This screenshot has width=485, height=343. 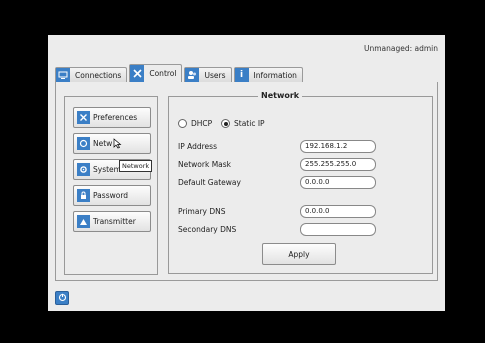 What do you see at coordinates (83, 143) in the screenshot?
I see `network-icon` at bounding box center [83, 143].